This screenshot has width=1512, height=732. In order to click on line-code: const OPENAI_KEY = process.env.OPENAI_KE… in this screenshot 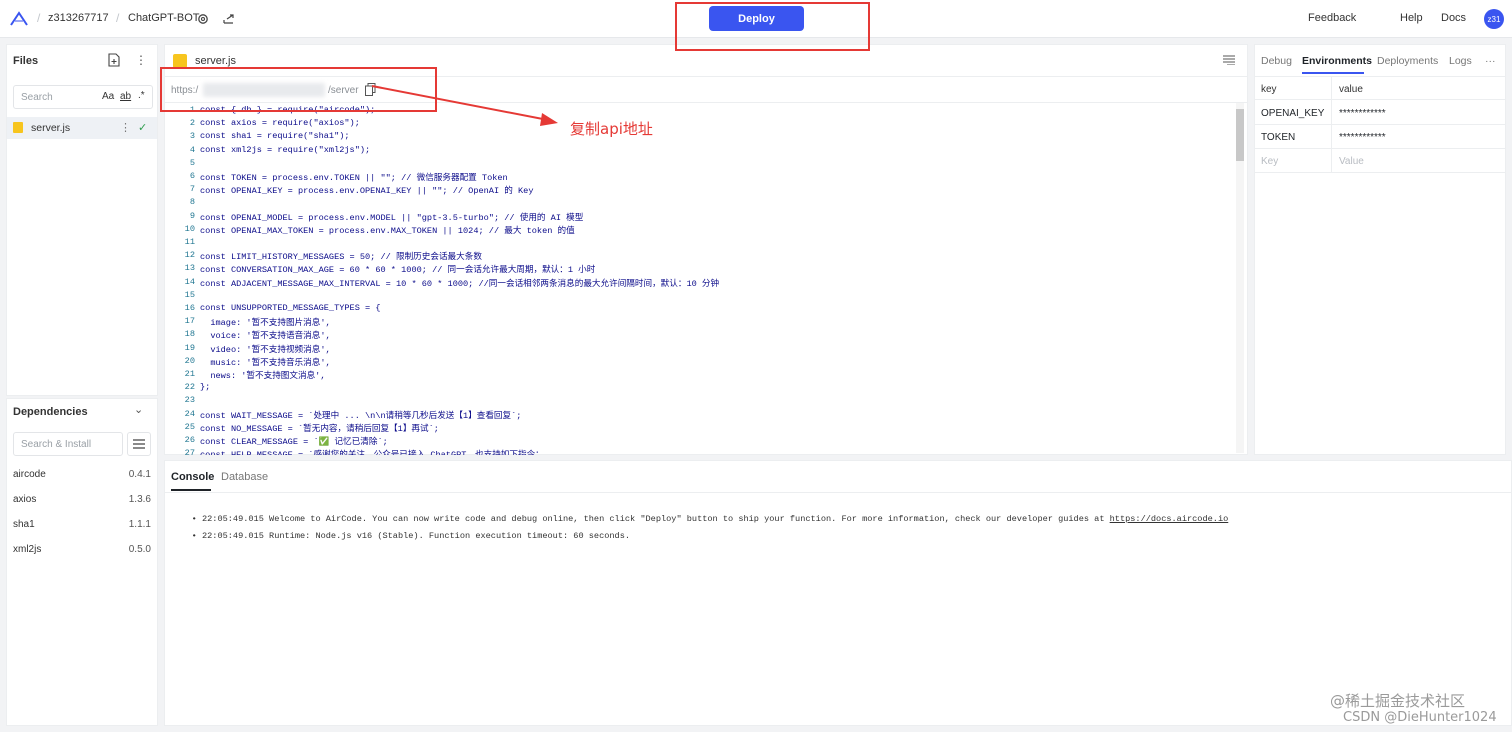, I will do `click(367, 191)`.